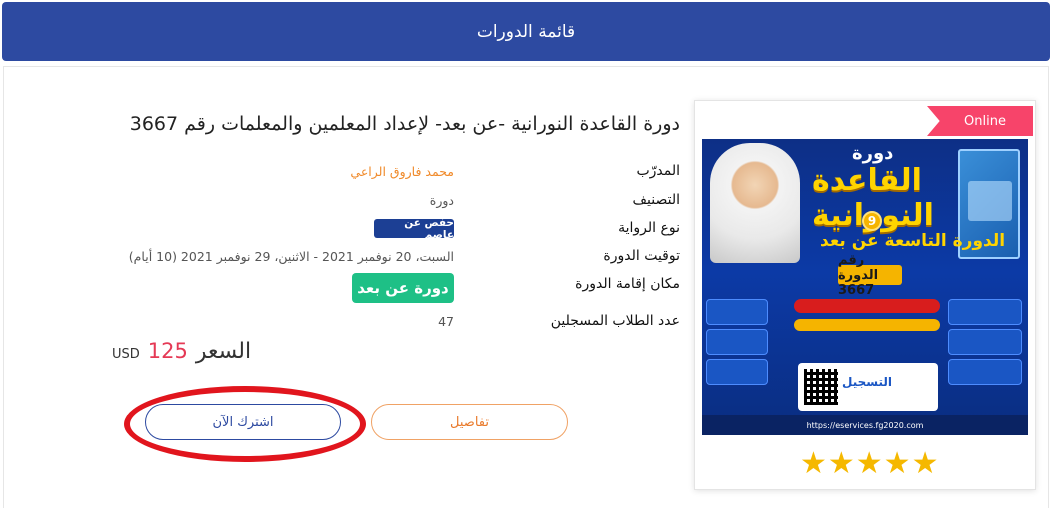  I want to click on poster-circle: 9, so click(872, 221).